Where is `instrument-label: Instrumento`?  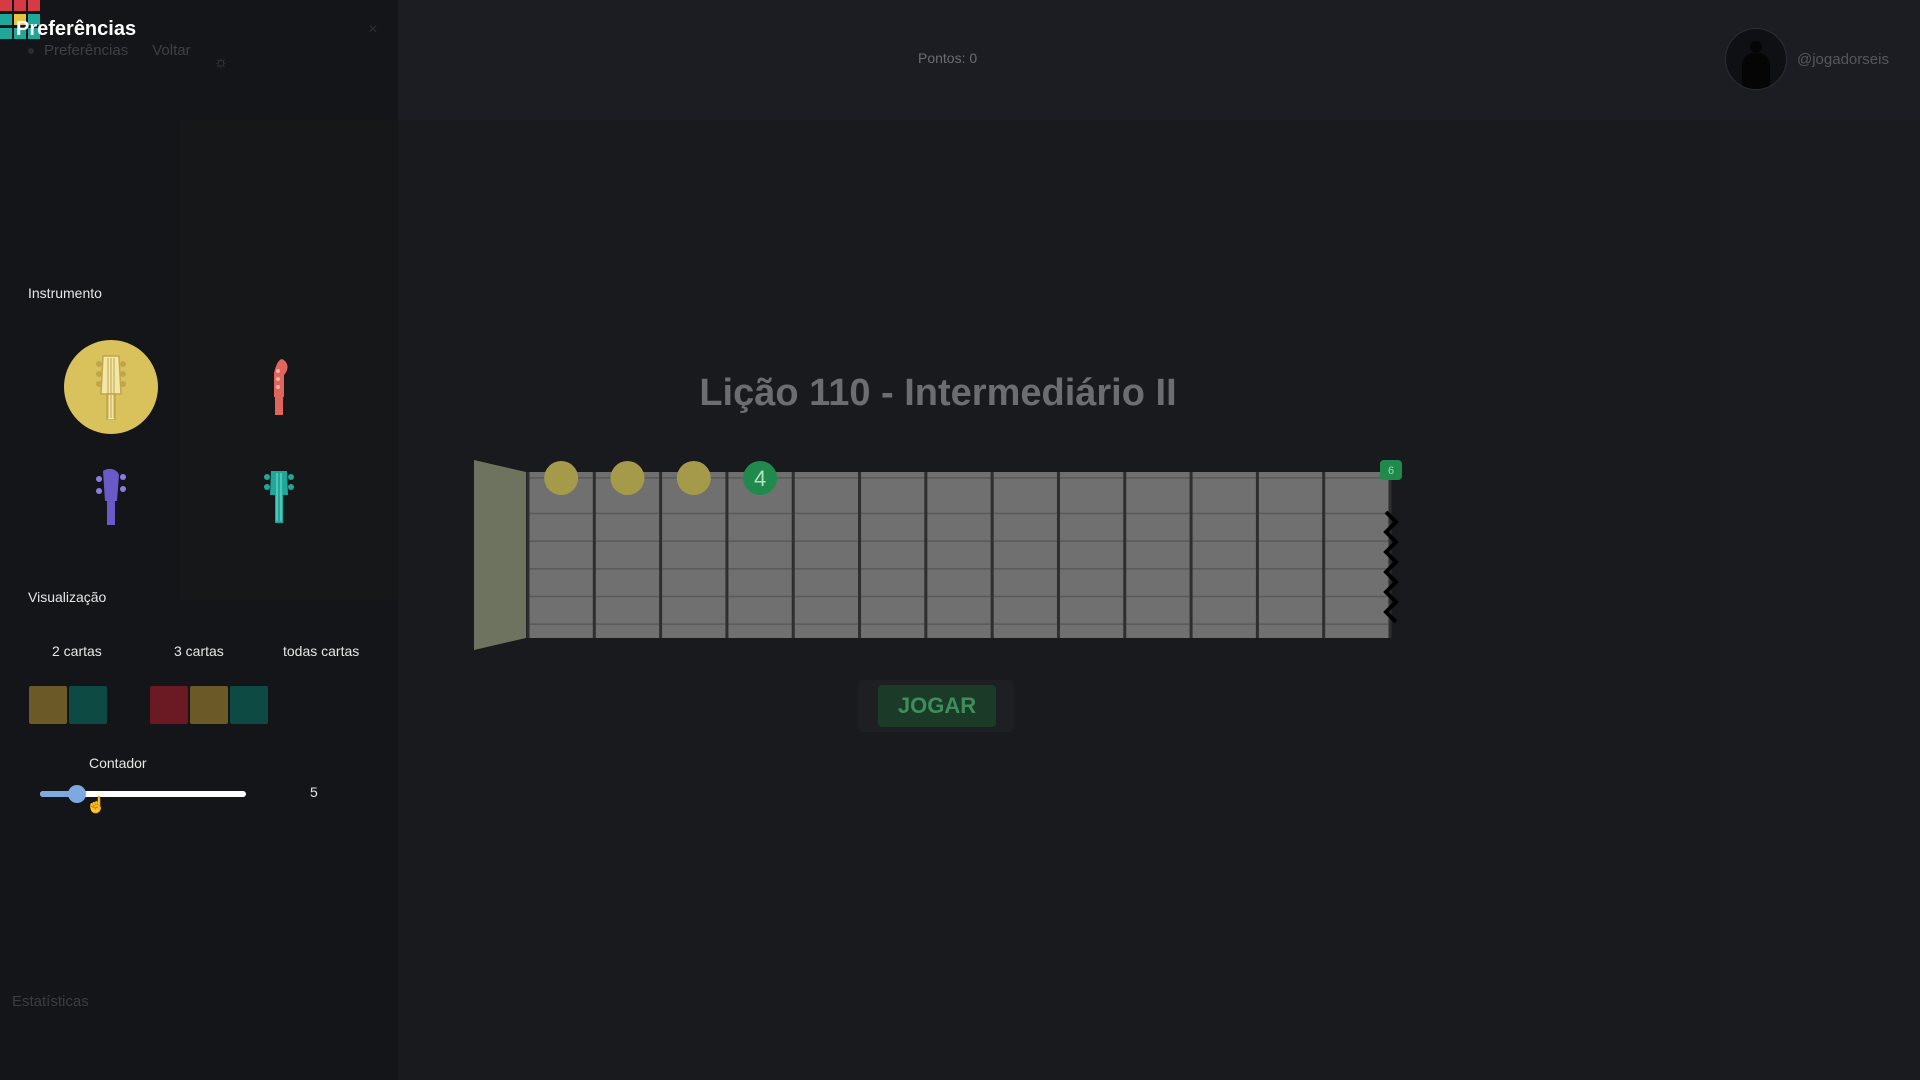
instrument-label: Instrumento is located at coordinates (65, 293).